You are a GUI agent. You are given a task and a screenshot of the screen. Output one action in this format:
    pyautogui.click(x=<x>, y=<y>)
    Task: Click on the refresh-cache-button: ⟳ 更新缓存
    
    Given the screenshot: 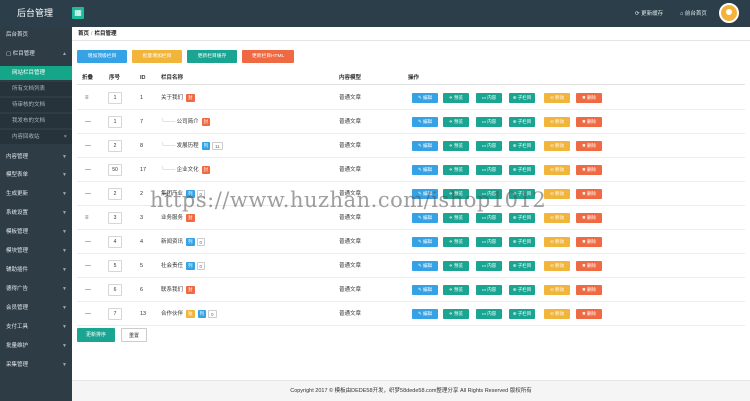 What is the action you would take?
    pyautogui.click(x=649, y=13)
    